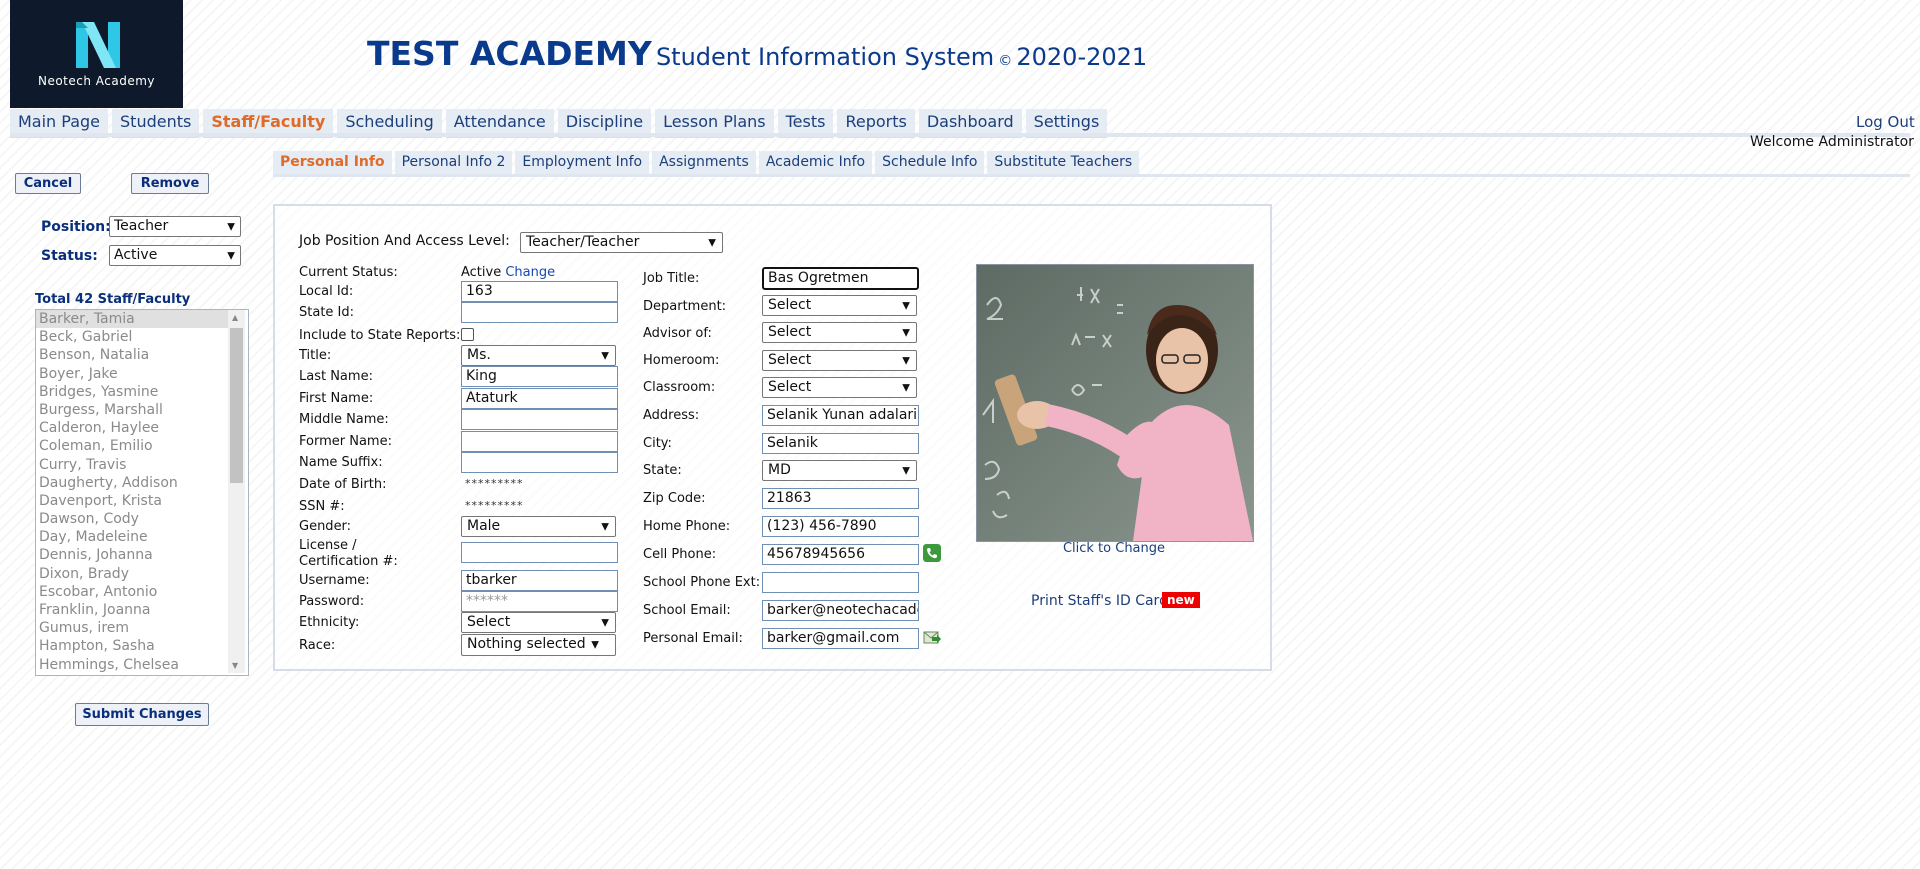 This screenshot has width=1920, height=869. What do you see at coordinates (132, 392) in the screenshot?
I see `staff-list-item: Bridges, Yasmine` at bounding box center [132, 392].